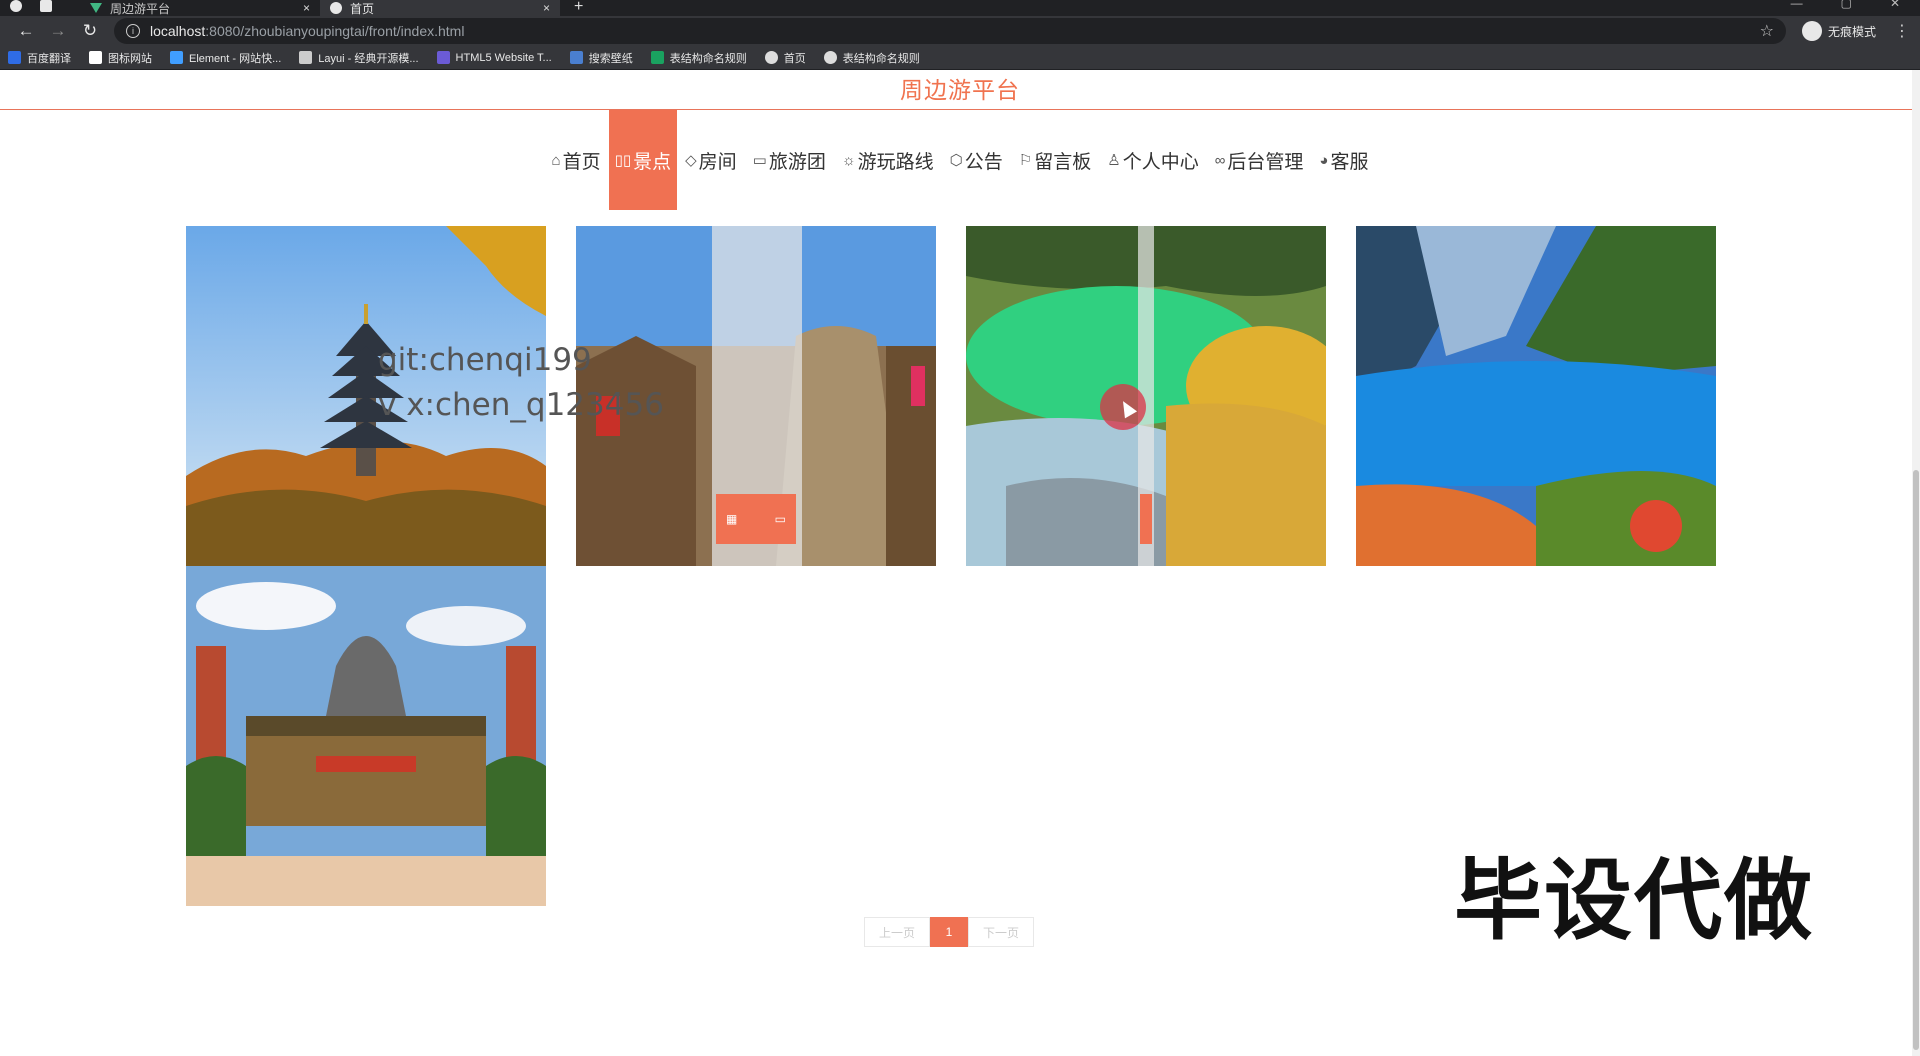 This screenshot has height=1056, width=1920. What do you see at coordinates (556, 160) in the screenshot?
I see `home-icon: ⌂` at bounding box center [556, 160].